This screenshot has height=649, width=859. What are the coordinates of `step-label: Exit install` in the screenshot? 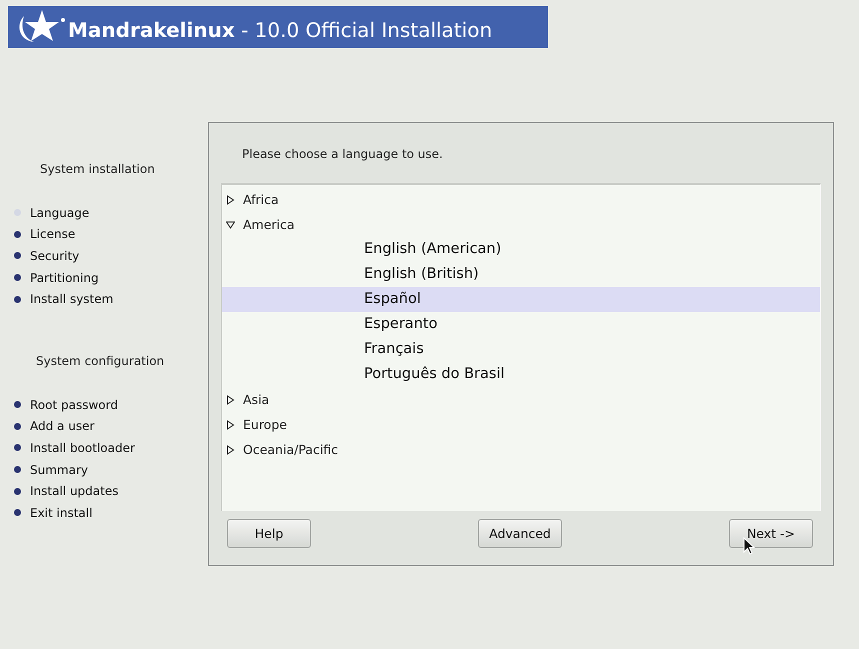 It's located at (61, 513).